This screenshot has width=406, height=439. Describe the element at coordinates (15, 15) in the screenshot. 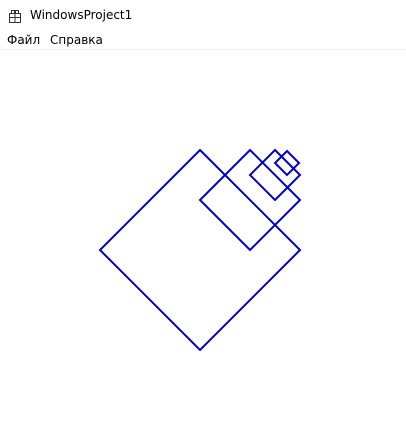

I see `app-window-icon` at that location.